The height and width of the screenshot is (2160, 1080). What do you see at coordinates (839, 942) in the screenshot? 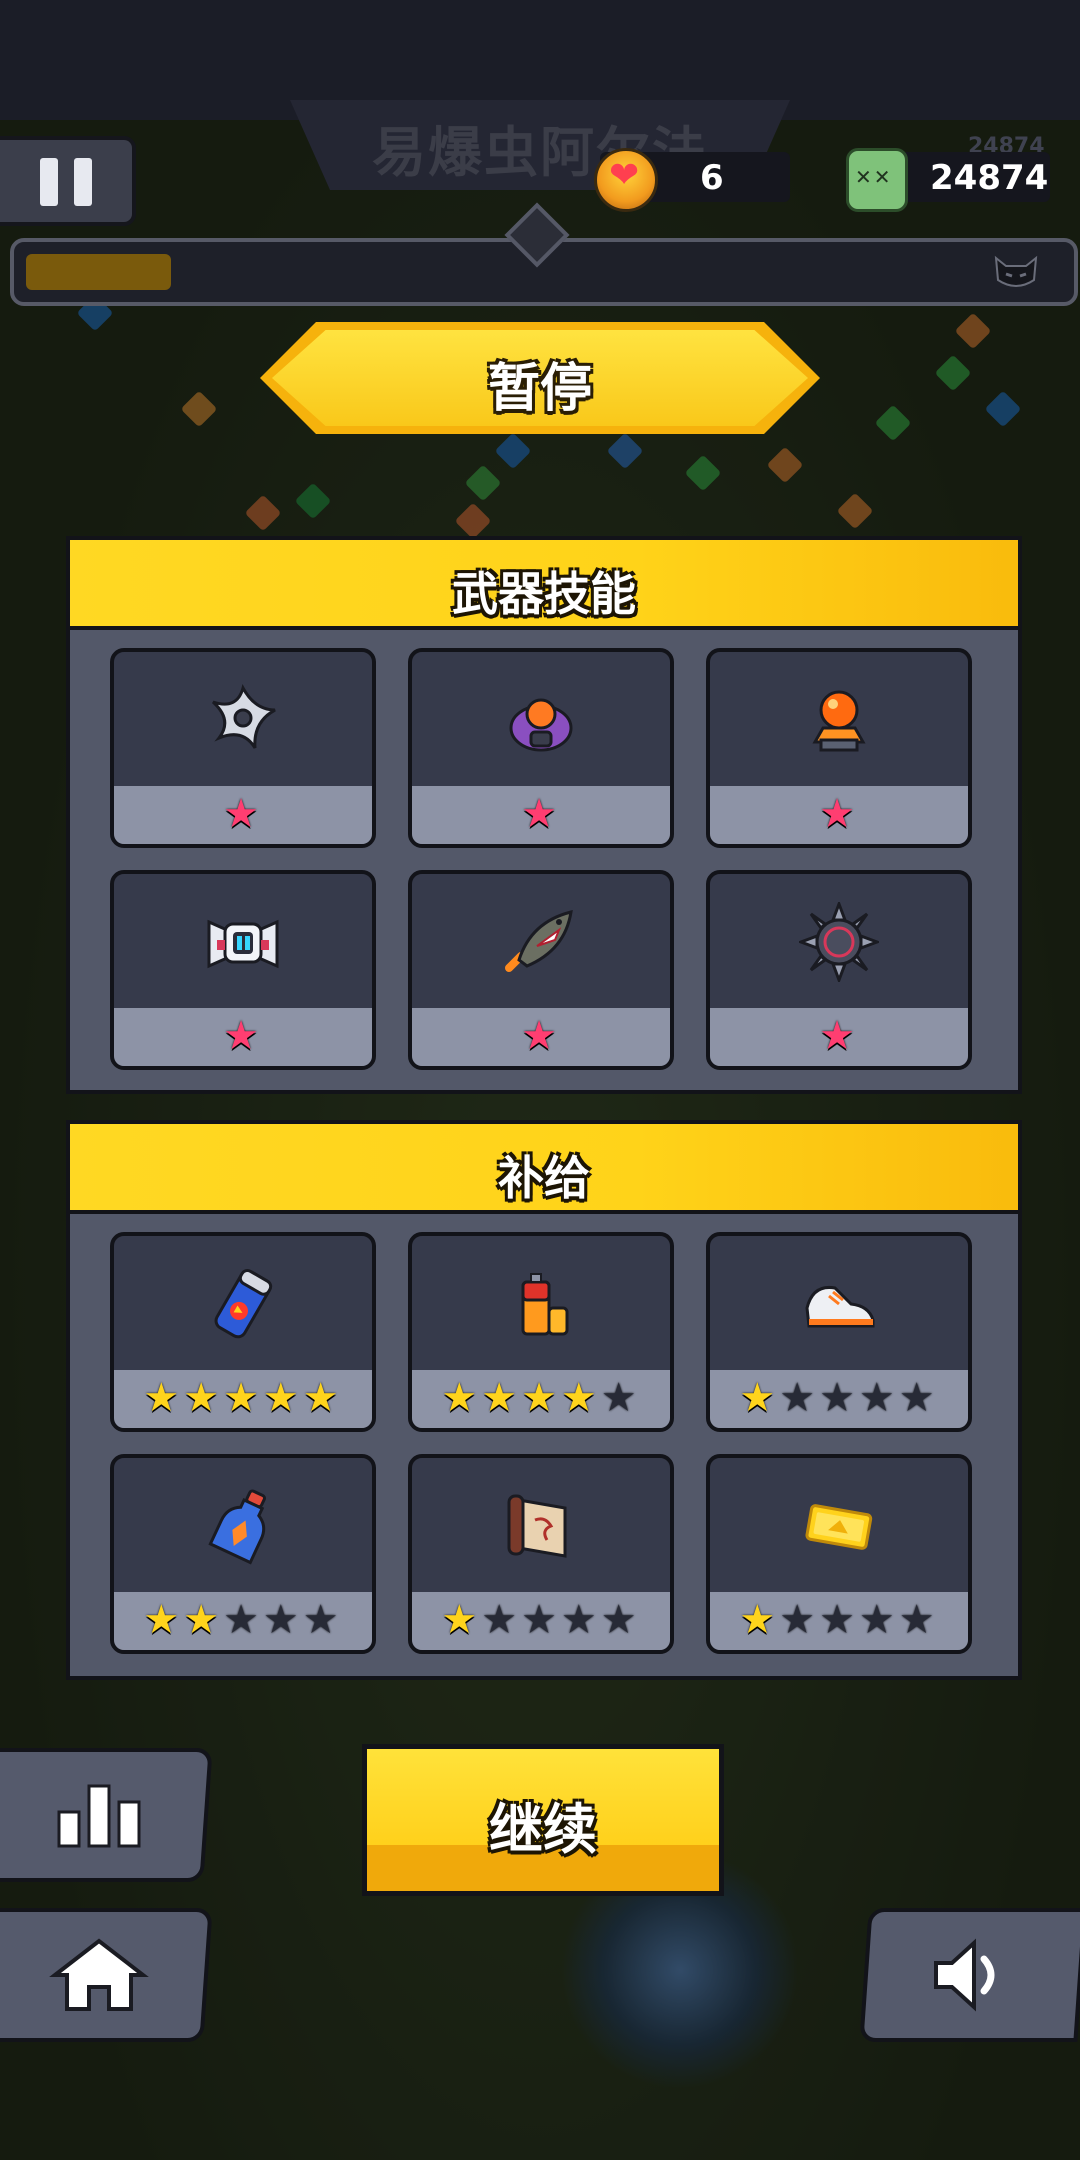
I see `spiked-mine-icon` at bounding box center [839, 942].